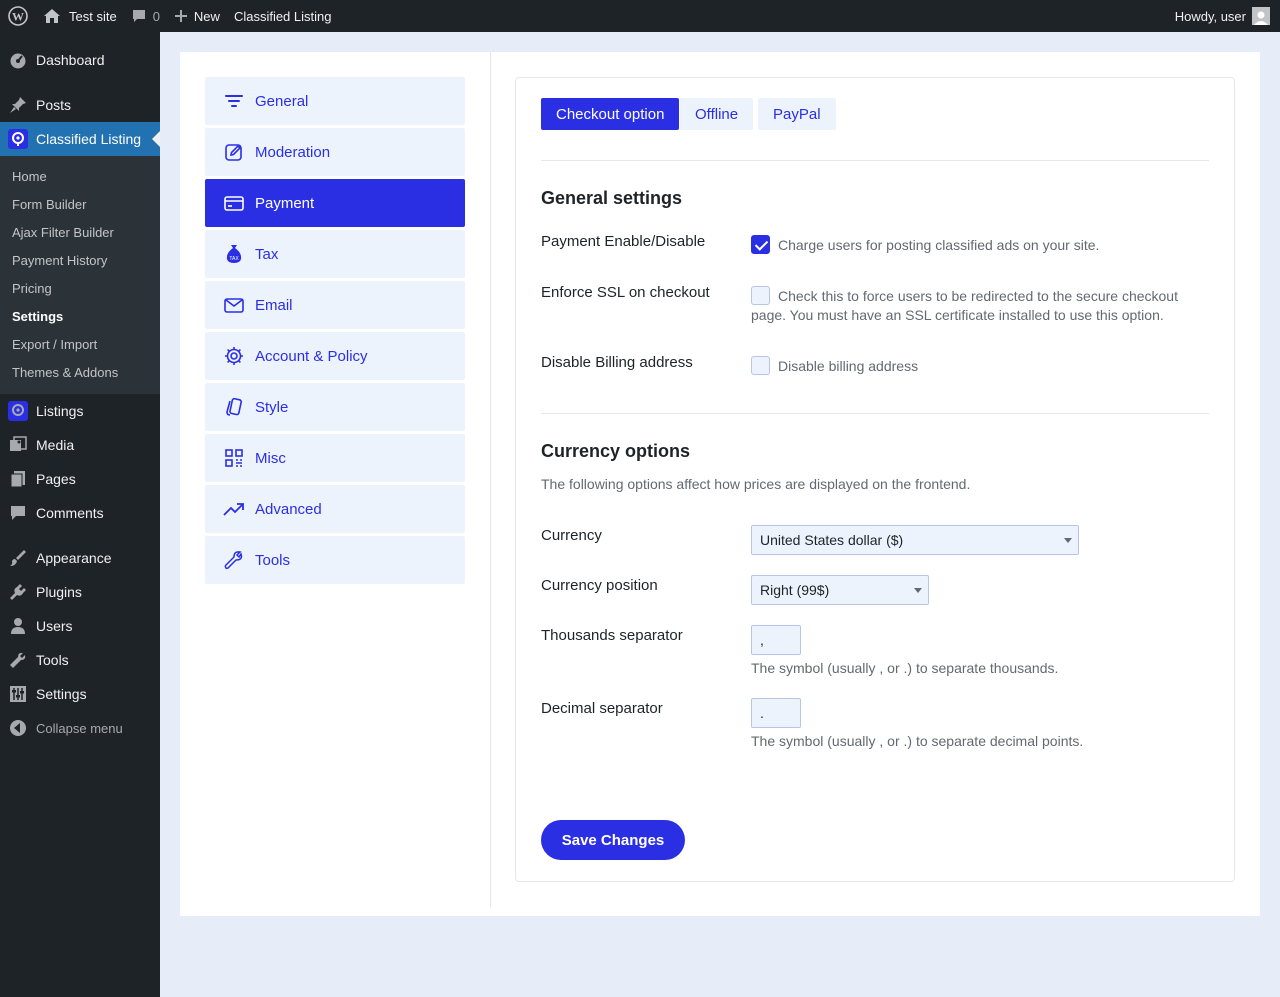 Image resolution: width=1280 pixels, height=997 pixels. I want to click on chevron-down-icon, so click(918, 592).